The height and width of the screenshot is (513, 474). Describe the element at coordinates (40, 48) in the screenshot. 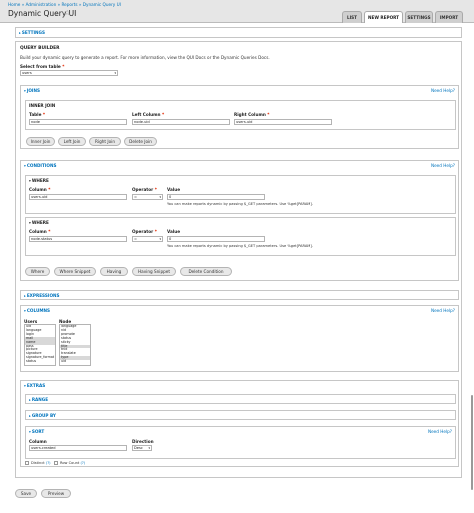

I see `query-builder-title: QUERY BUILDER` at that location.